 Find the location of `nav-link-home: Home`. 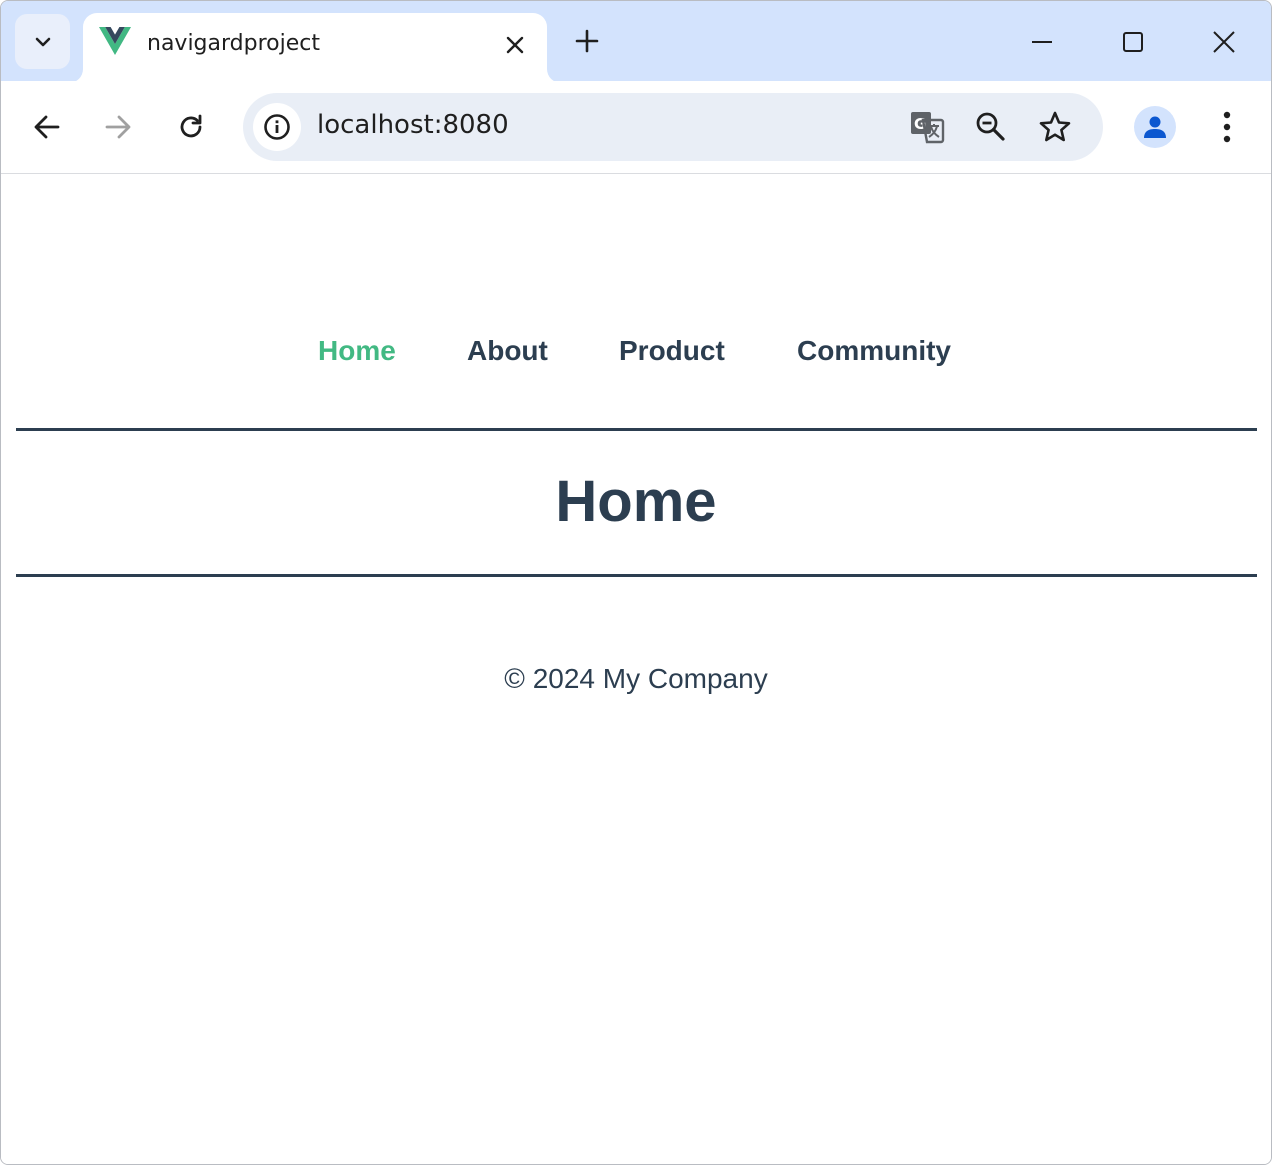

nav-link-home: Home is located at coordinates (357, 351).